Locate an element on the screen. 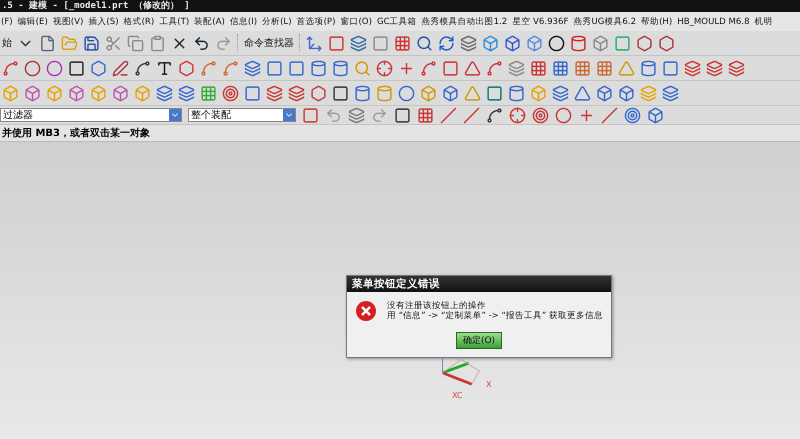  copy-icon is located at coordinates (135, 43).